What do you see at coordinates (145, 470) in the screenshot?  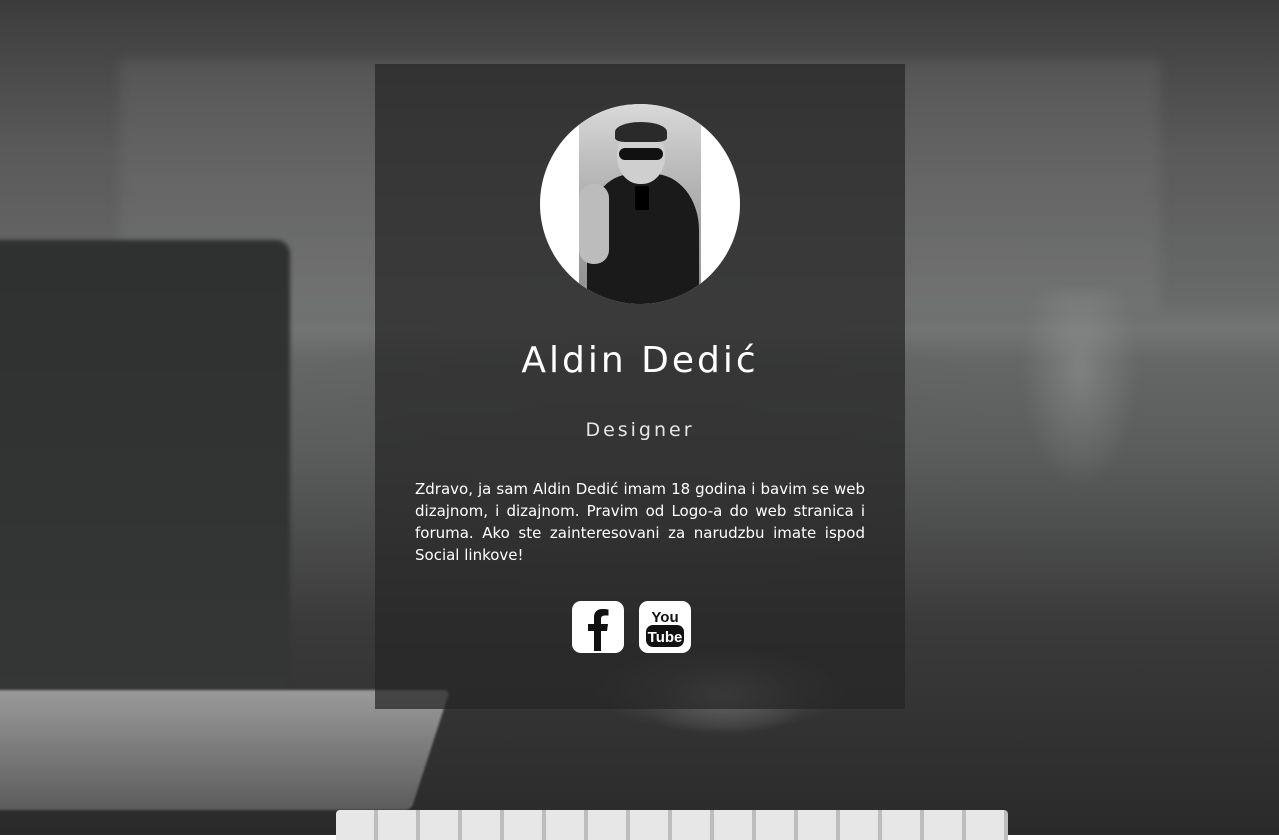 I see `background-laptop` at bounding box center [145, 470].